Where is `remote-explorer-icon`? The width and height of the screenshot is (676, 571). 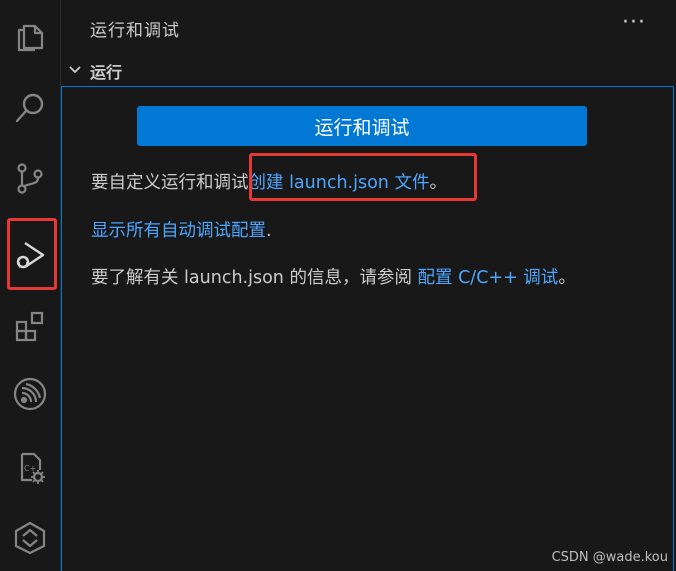
remote-explorer-icon is located at coordinates (30, 538).